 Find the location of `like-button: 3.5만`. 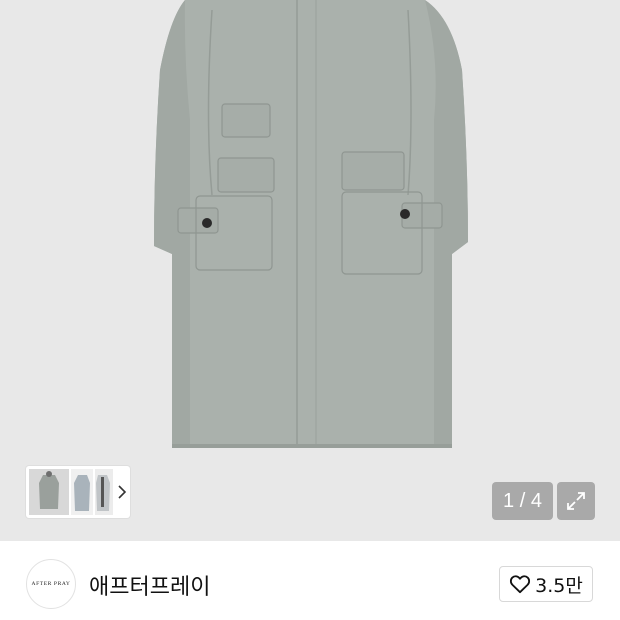

like-button: 3.5만 is located at coordinates (546, 584).